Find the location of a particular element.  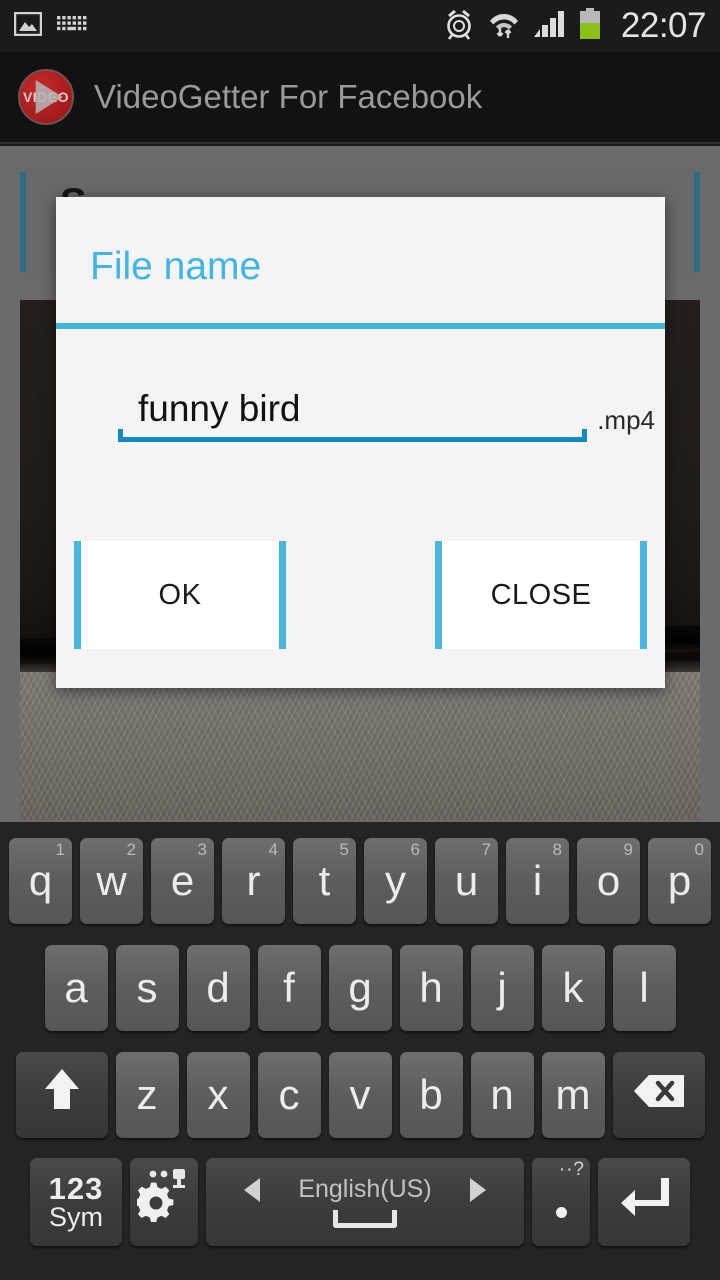

shift-key is located at coordinates (61, 1094).